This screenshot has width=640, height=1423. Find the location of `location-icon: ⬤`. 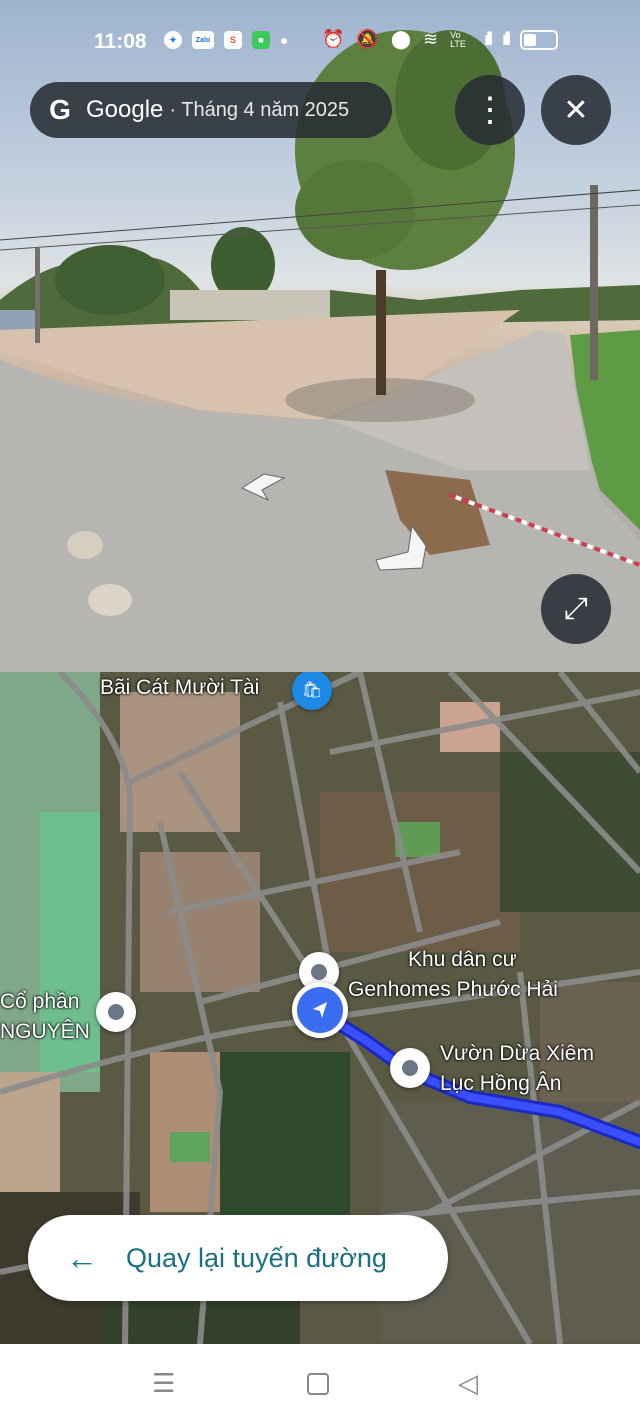

location-icon: ⬤ is located at coordinates (400, 39).